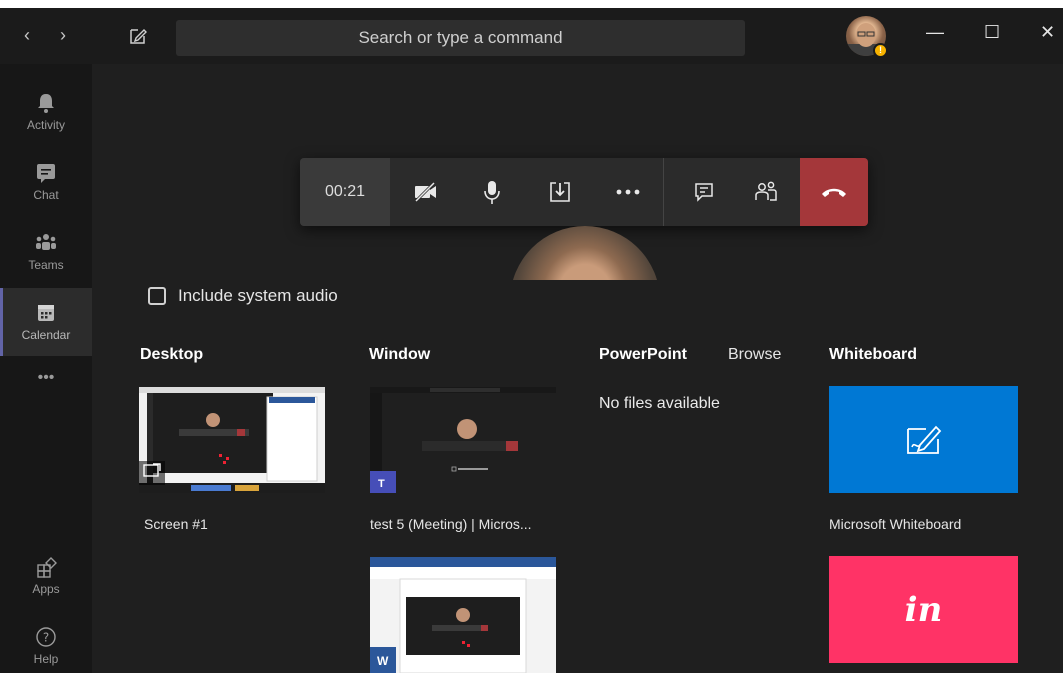 The image size is (1063, 673). What do you see at coordinates (258, 295) in the screenshot?
I see `include-audio-label: Include system audio` at bounding box center [258, 295].